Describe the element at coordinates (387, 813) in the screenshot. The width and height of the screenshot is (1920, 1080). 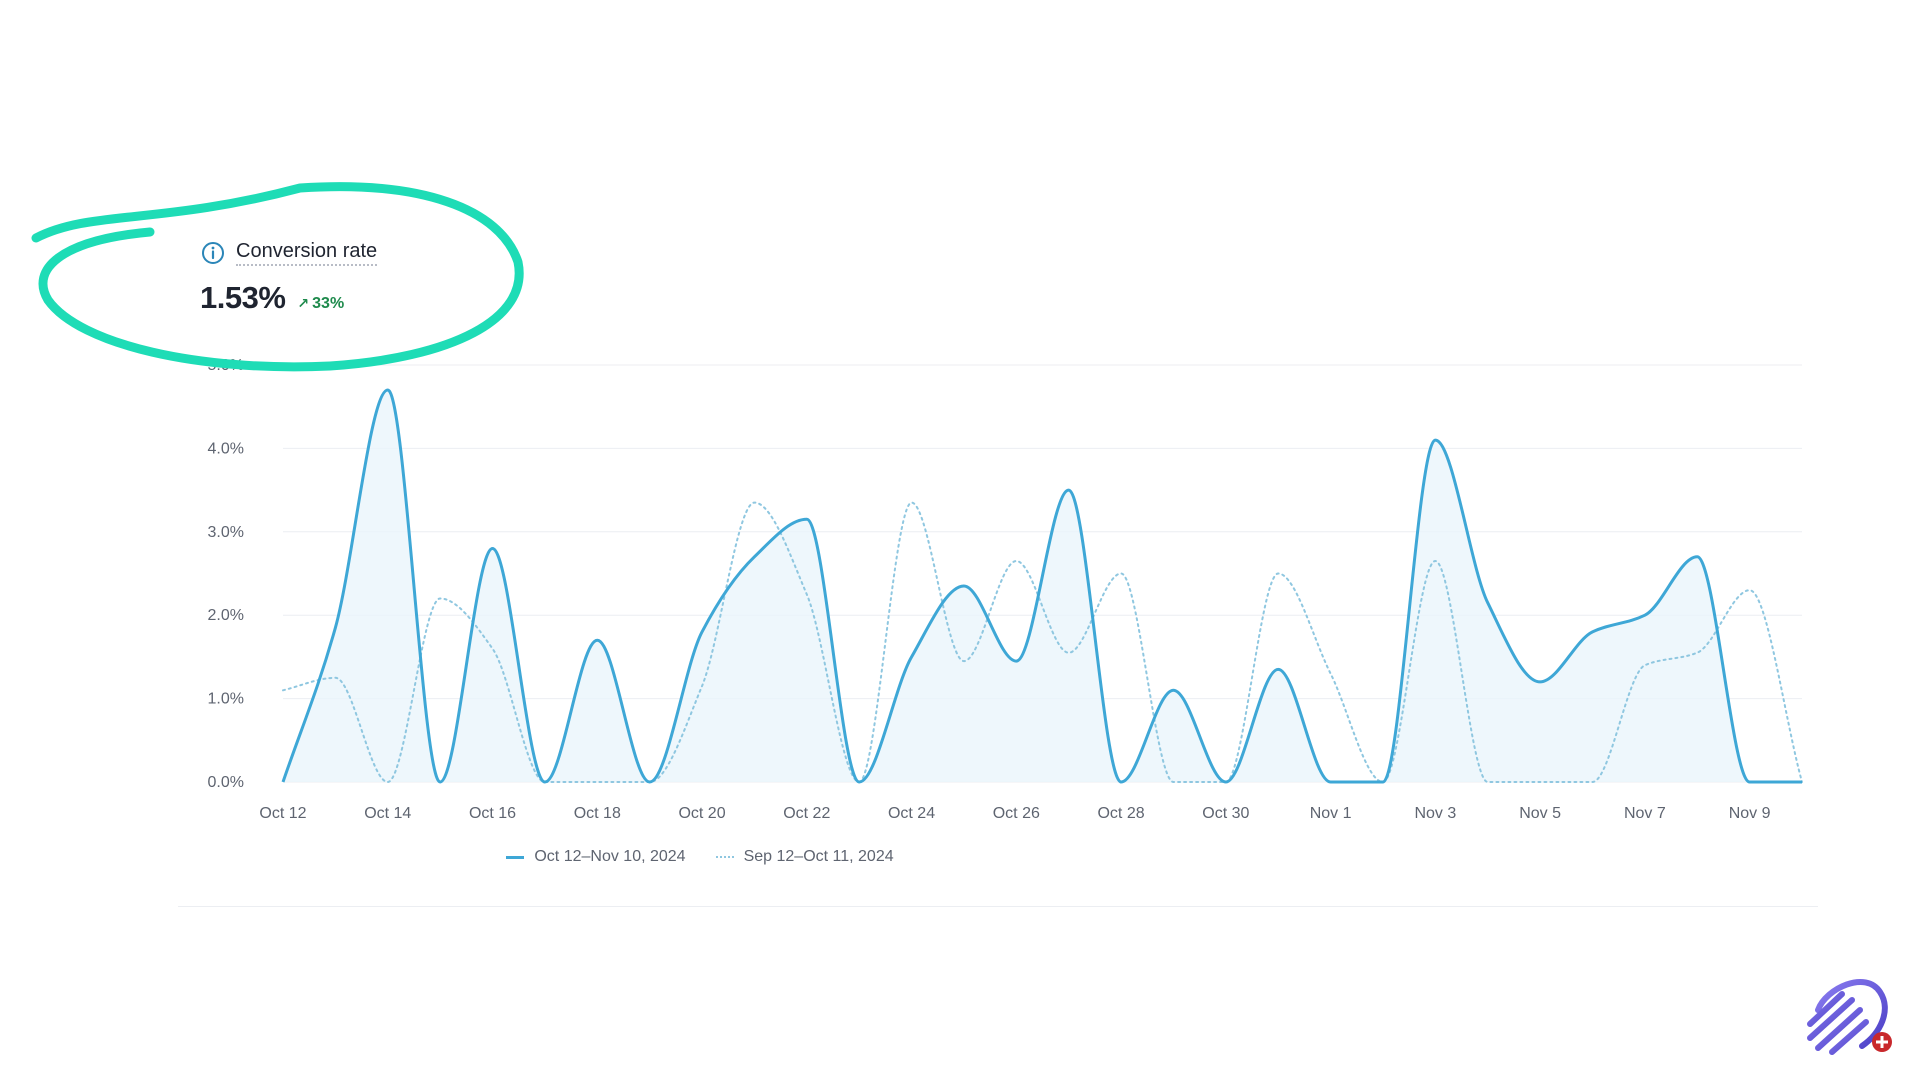
I see `x-tick-label: Oct 14` at that location.